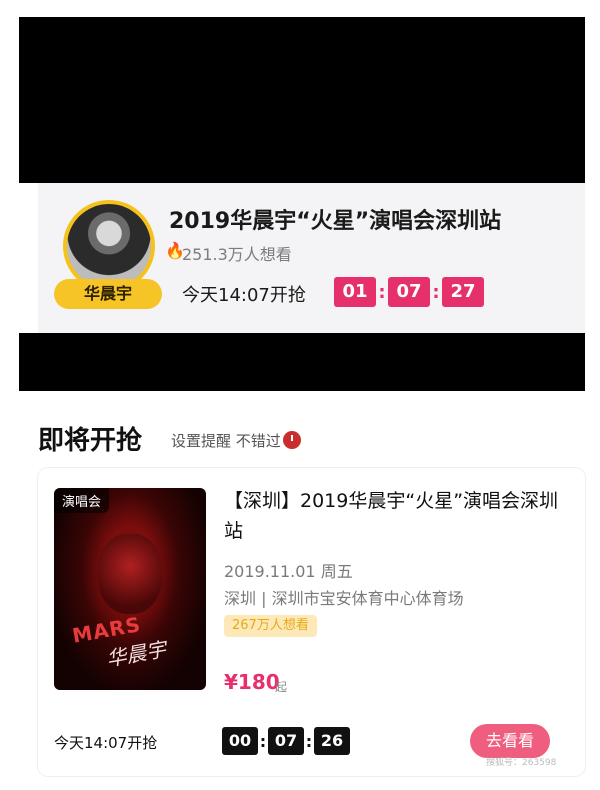  Describe the element at coordinates (240, 741) in the screenshot. I see `countdown-hours: 00` at that location.